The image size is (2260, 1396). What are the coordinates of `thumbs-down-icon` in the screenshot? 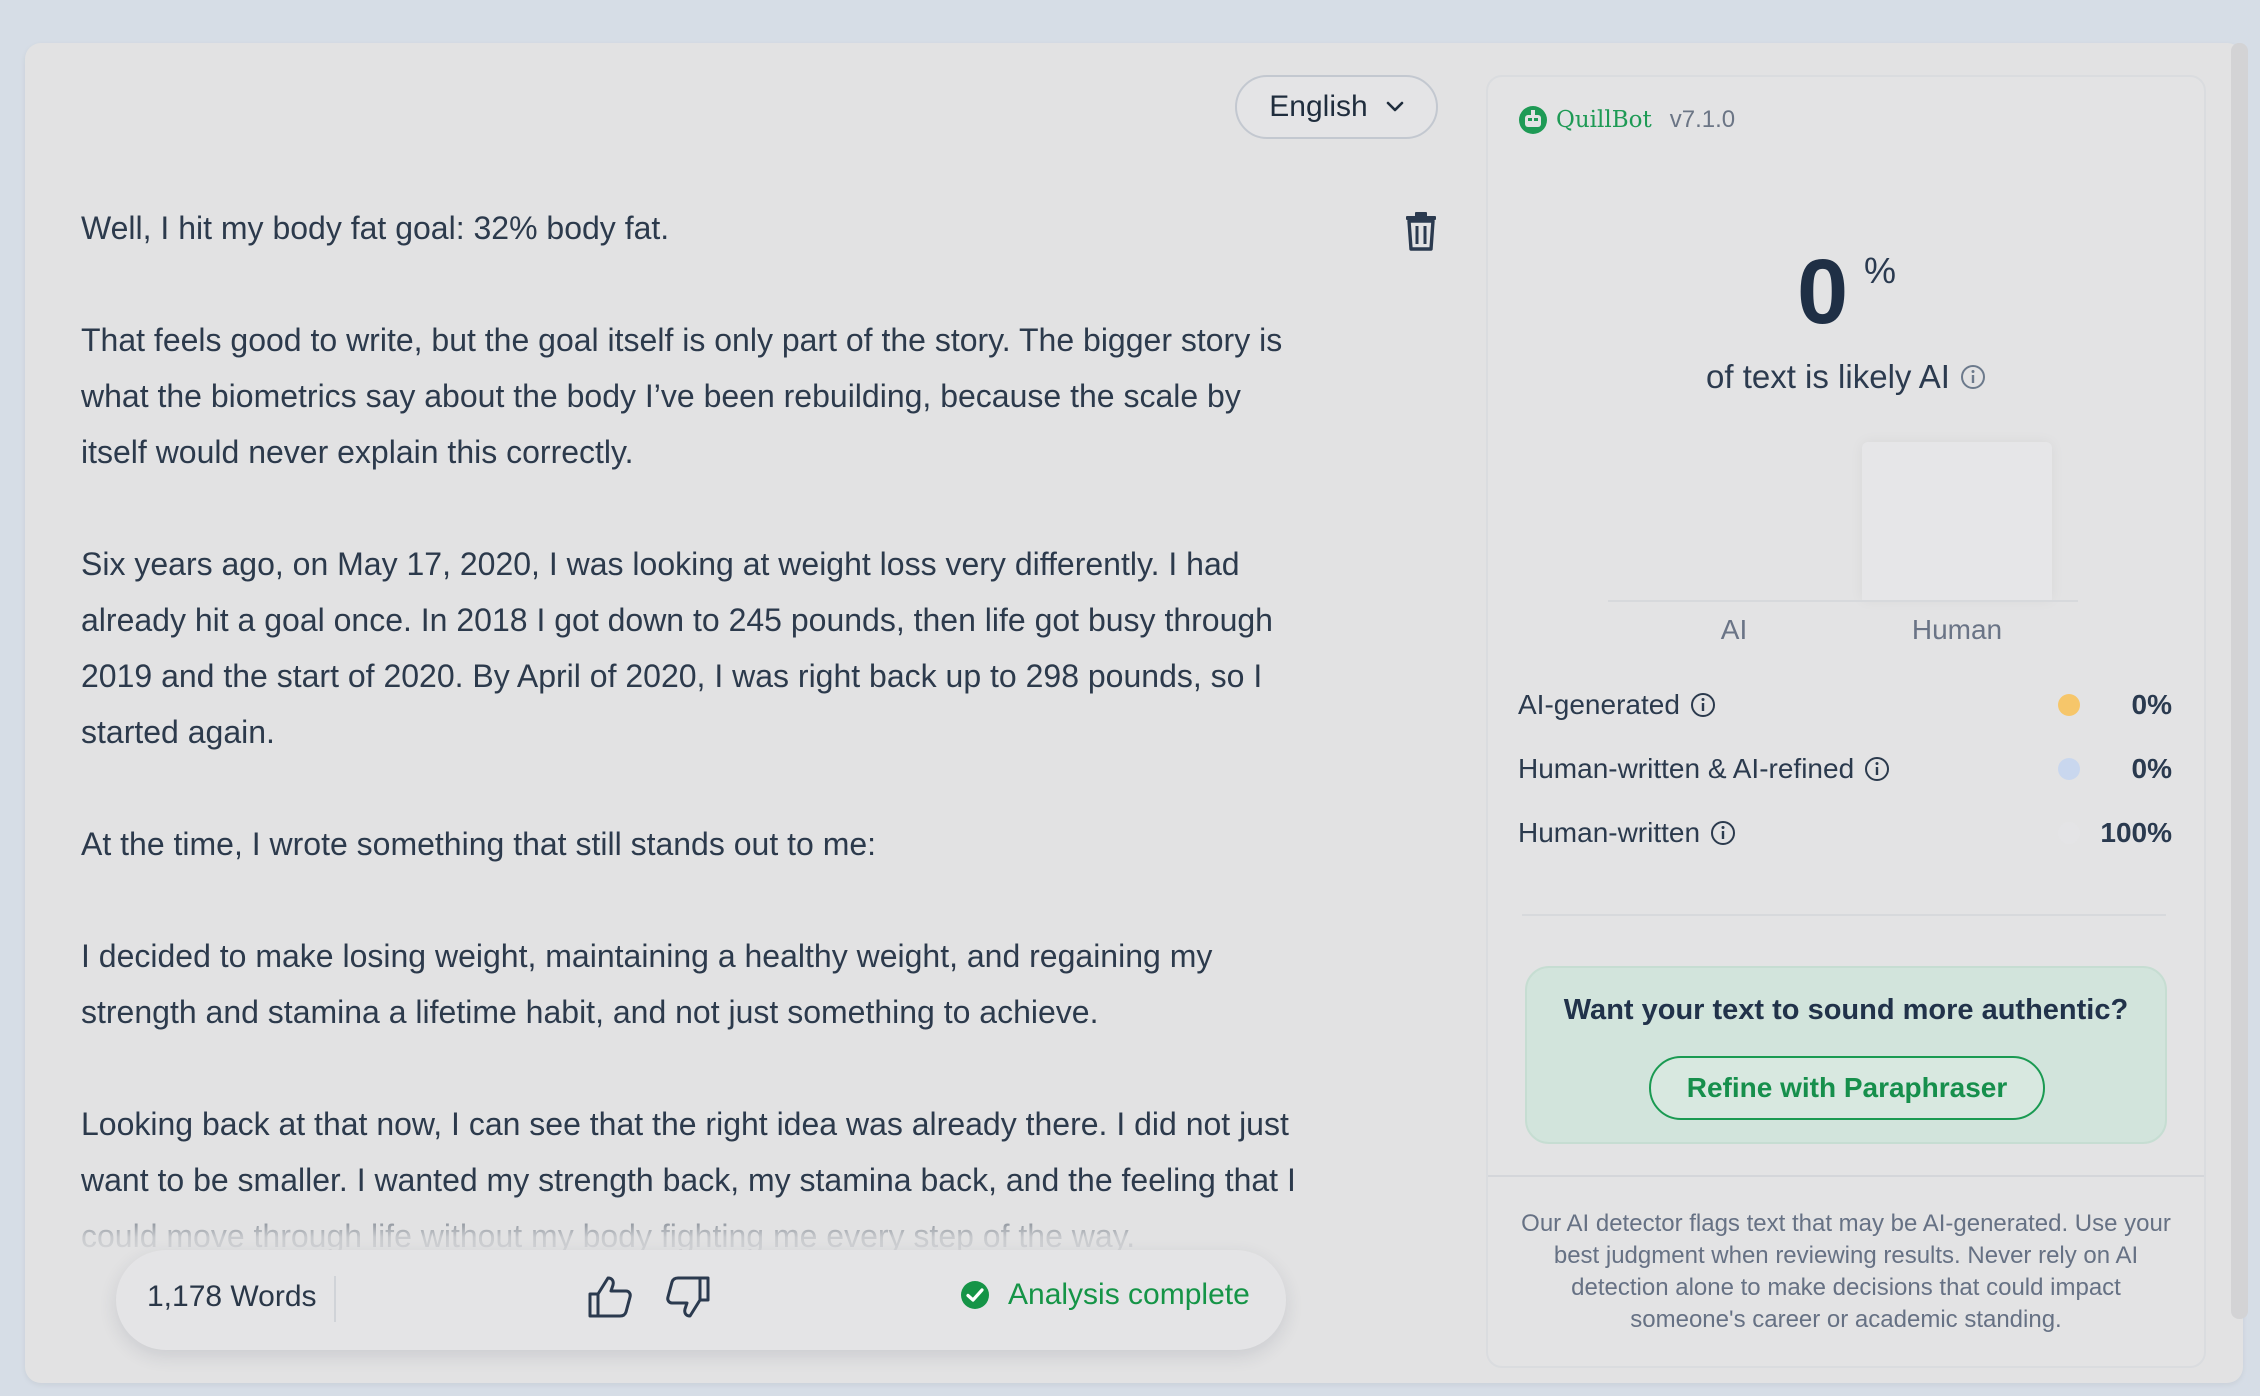 It's located at (688, 1297).